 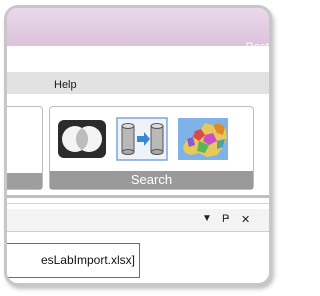 I want to click on document-name: esLabImport.xlsx], so click(x=87, y=260).